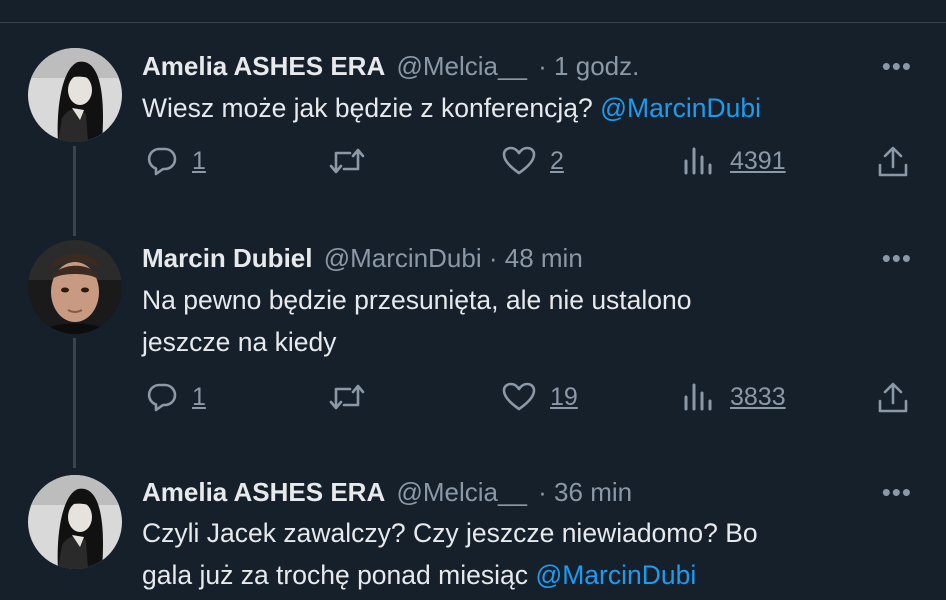  Describe the element at coordinates (540, 397) in the screenshot. I see `like-button: 19` at that location.